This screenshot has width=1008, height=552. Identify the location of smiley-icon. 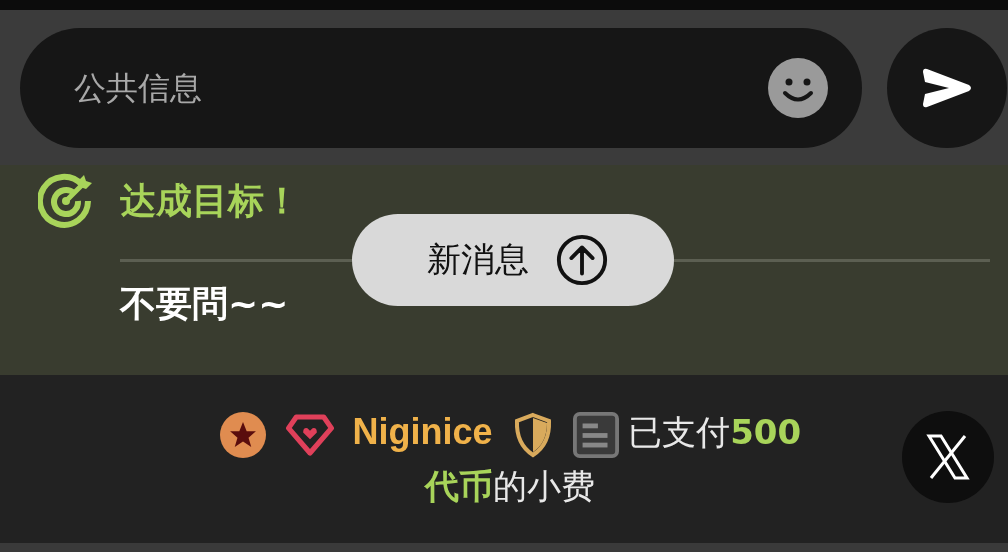
(798, 88).